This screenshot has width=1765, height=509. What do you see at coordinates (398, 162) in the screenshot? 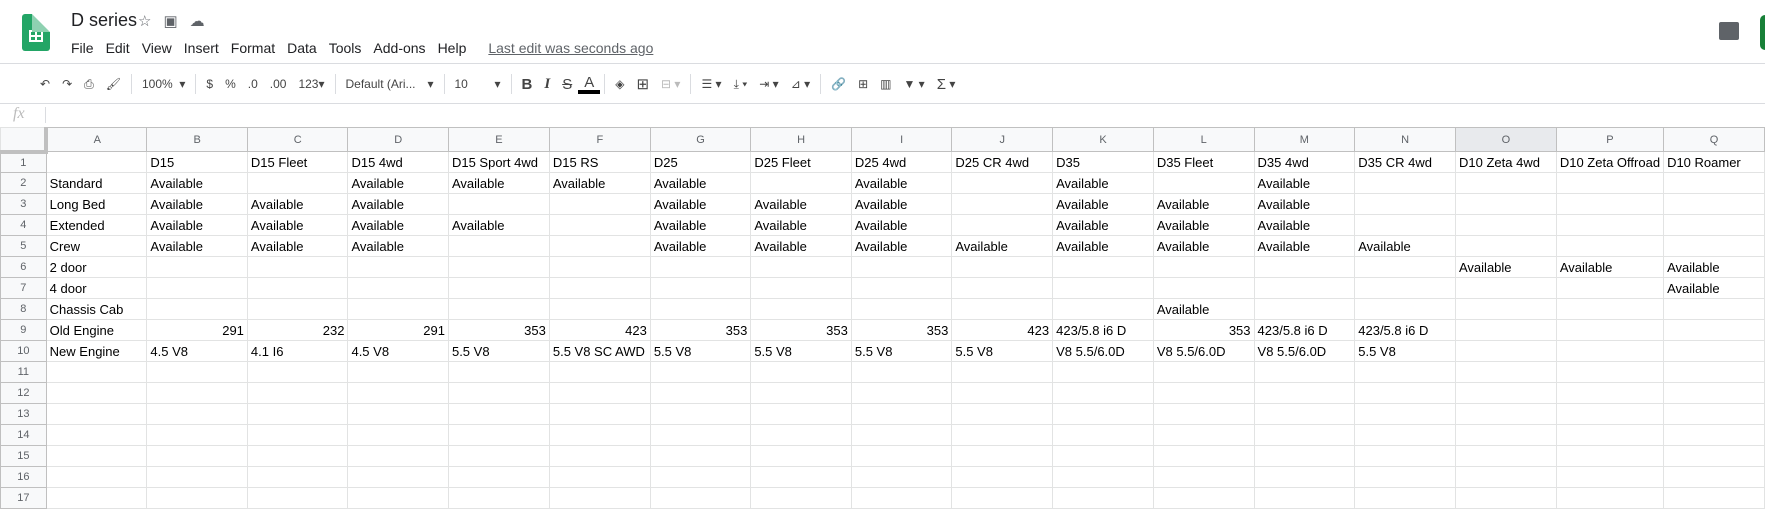
I see `cell-d1: D15 4wd` at bounding box center [398, 162].